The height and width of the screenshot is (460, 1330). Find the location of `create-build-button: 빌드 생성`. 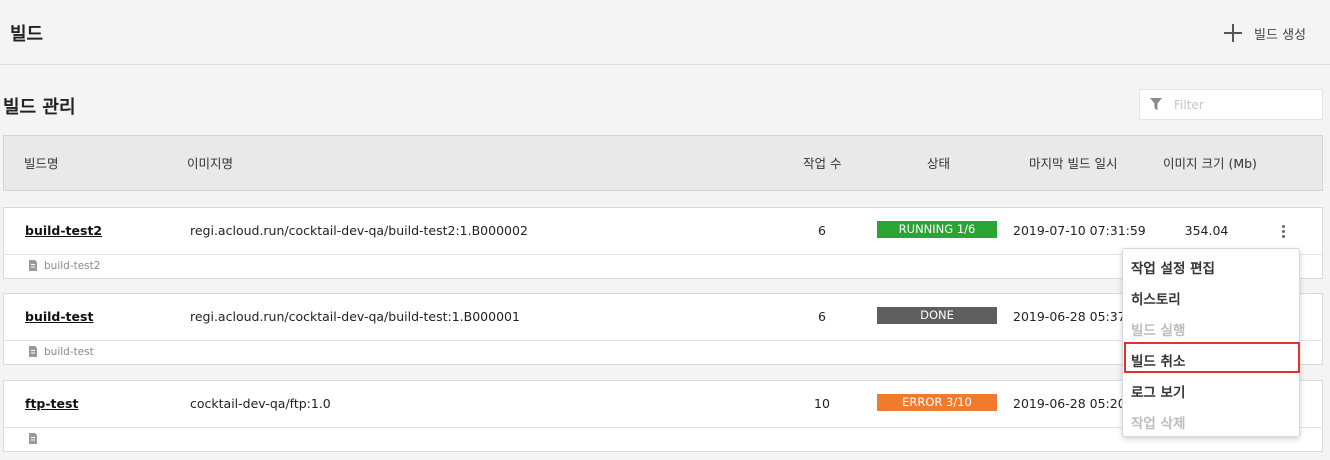

create-build-button: 빌드 생성 is located at coordinates (1264, 33).